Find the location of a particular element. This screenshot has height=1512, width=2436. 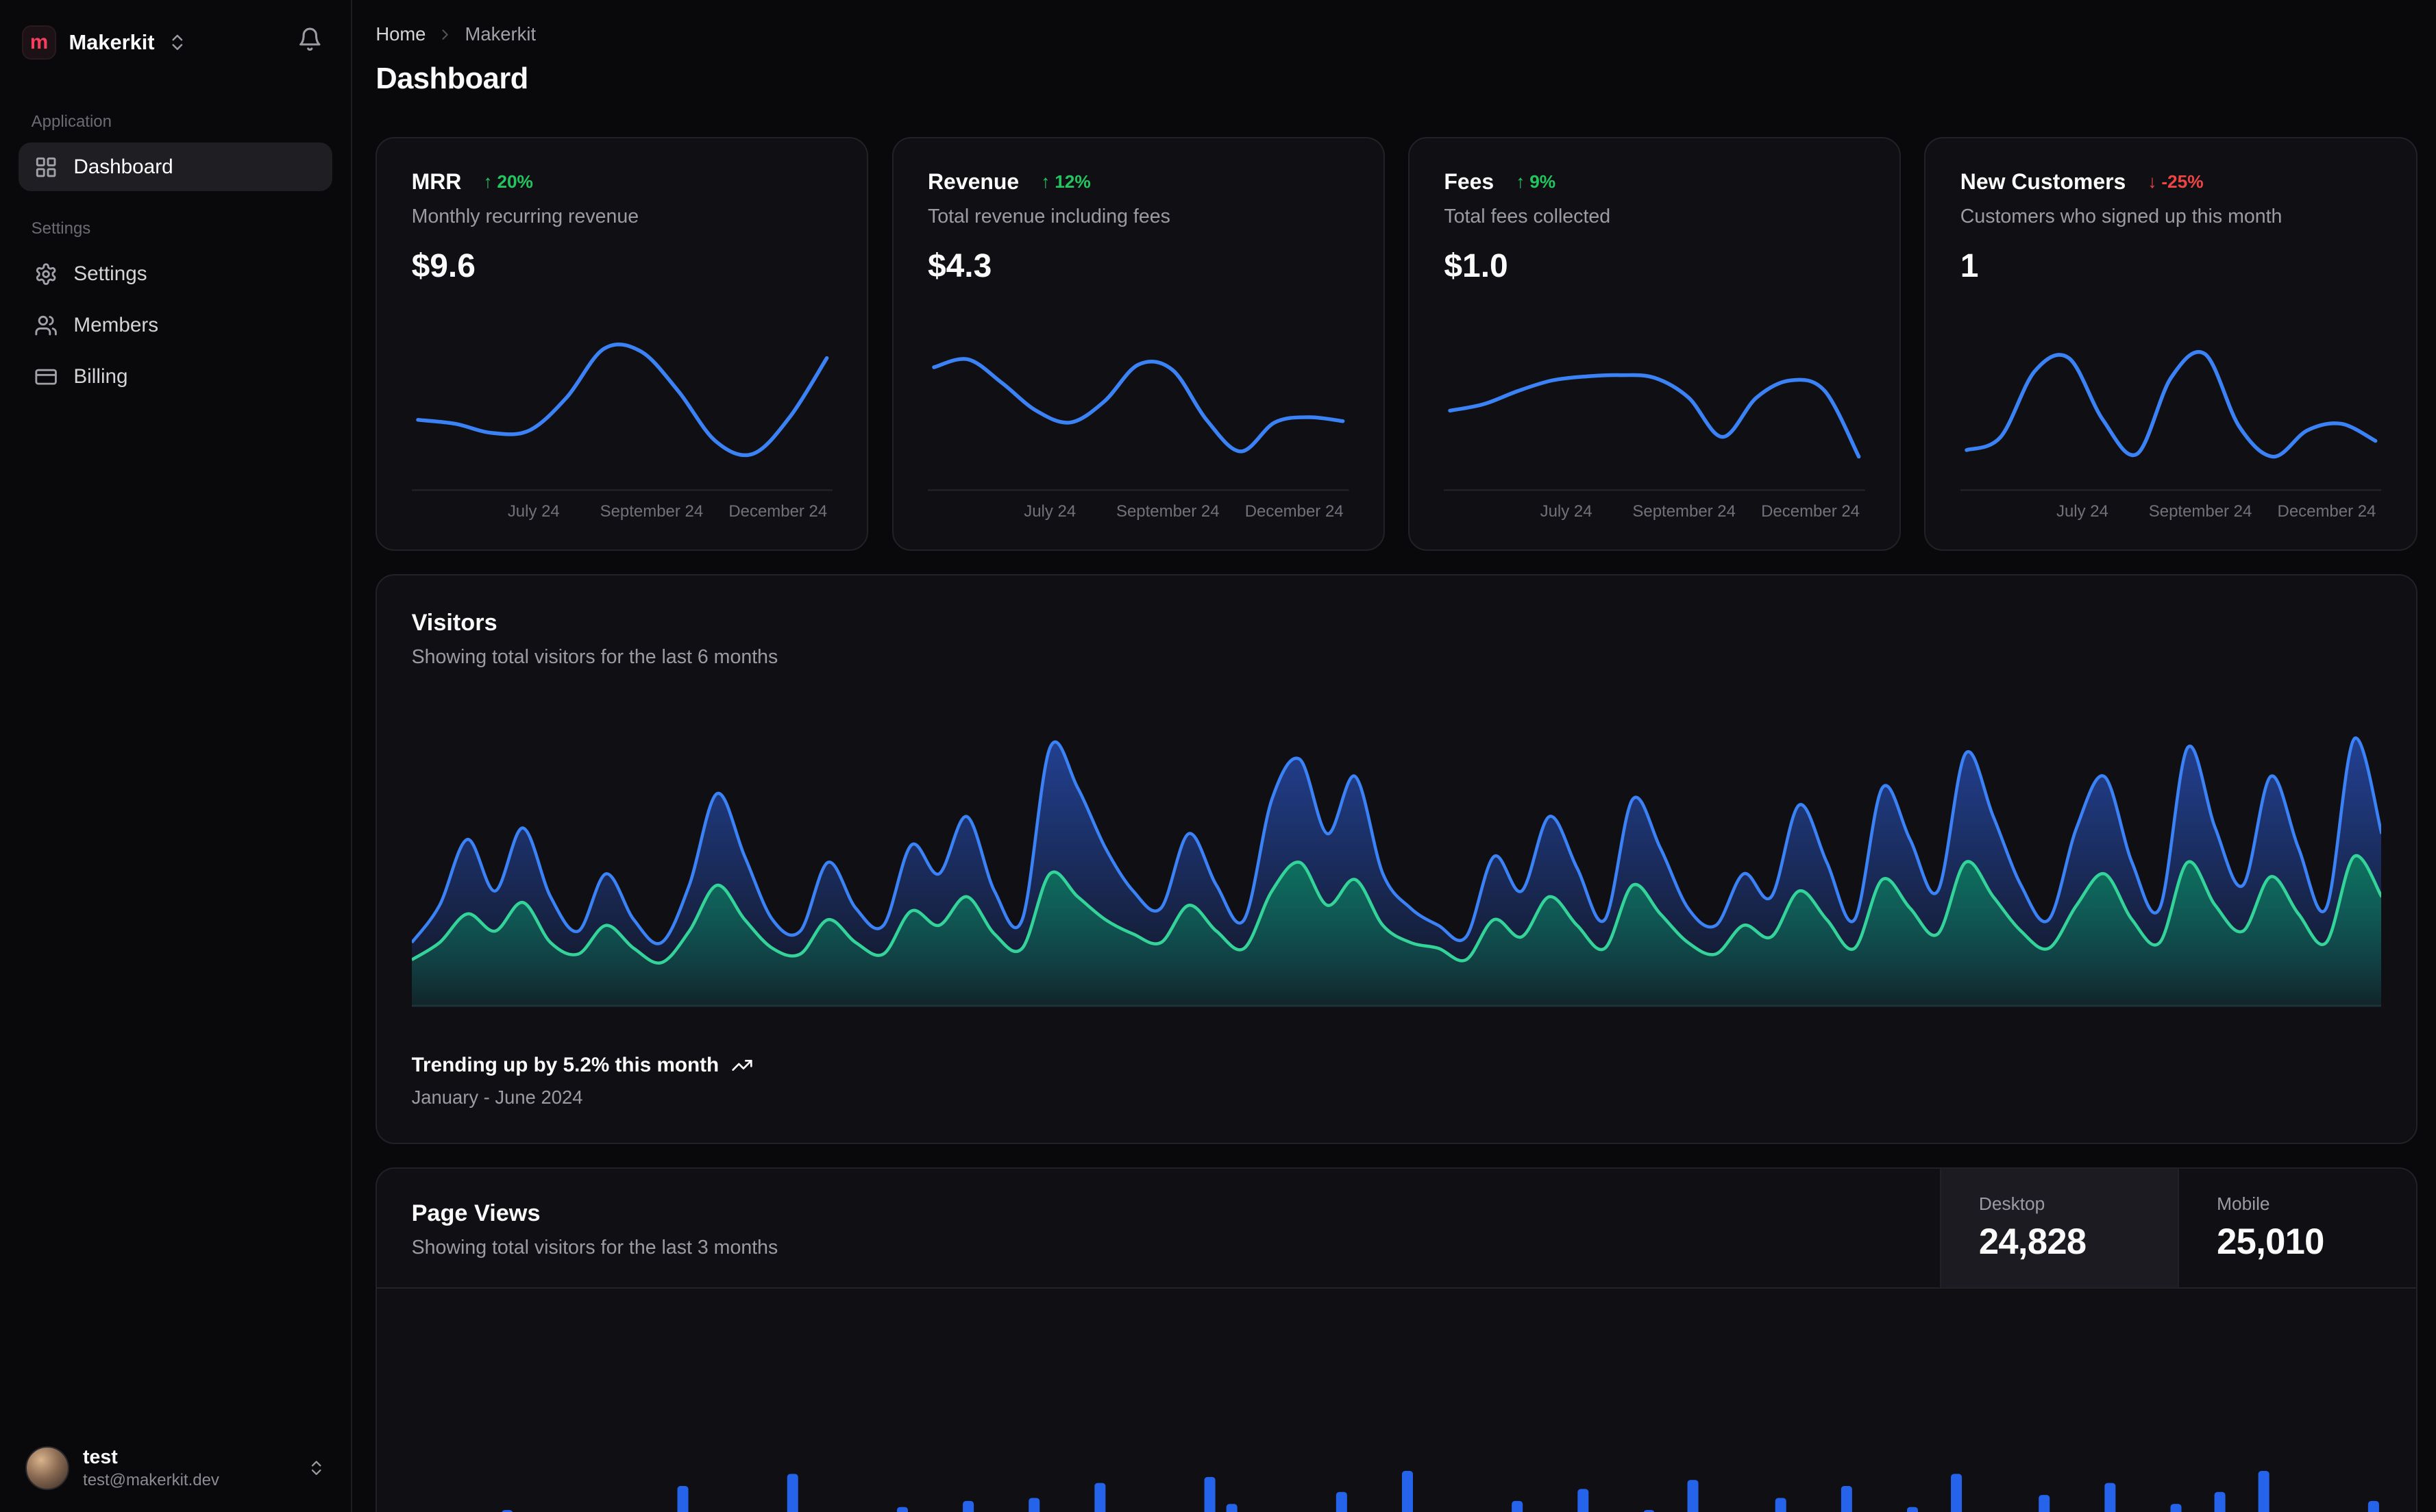

users-icon is located at coordinates (46, 325).